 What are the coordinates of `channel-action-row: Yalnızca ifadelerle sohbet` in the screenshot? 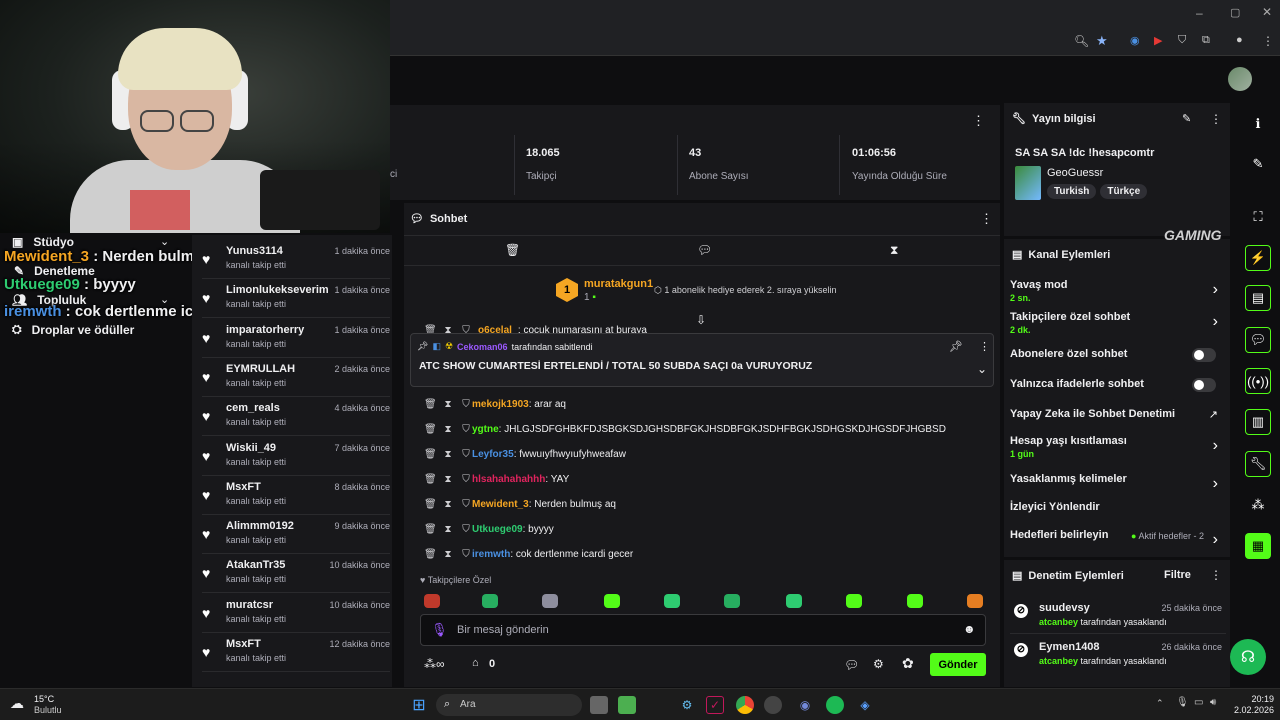 It's located at (1118, 385).